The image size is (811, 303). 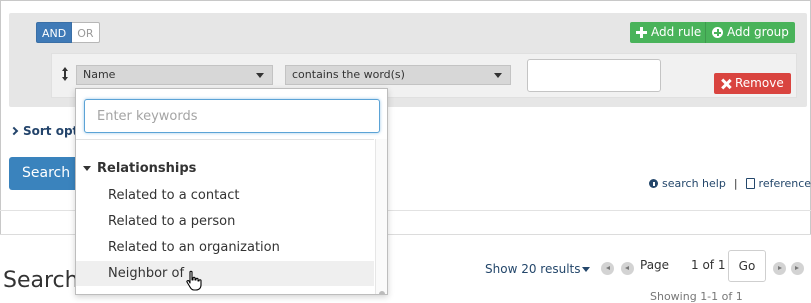 I want to click on close-icon, so click(x=726, y=84).